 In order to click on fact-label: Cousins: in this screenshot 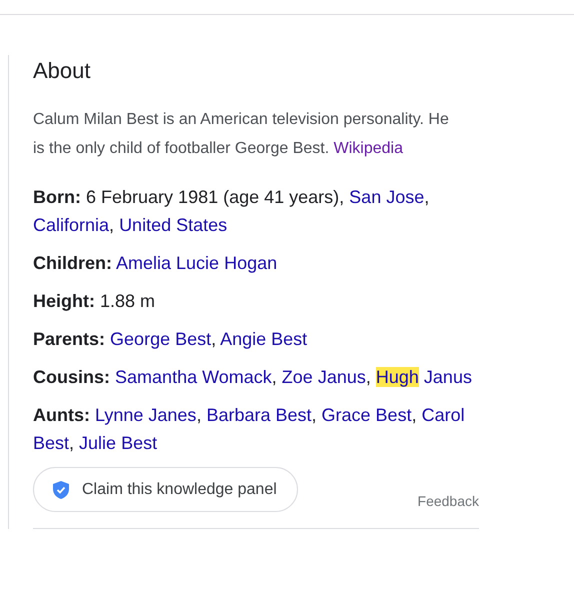, I will do `click(71, 377)`.